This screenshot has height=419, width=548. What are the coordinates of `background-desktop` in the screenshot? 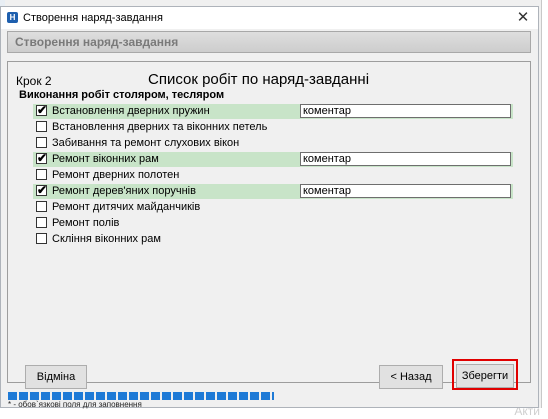 It's located at (274, 413).